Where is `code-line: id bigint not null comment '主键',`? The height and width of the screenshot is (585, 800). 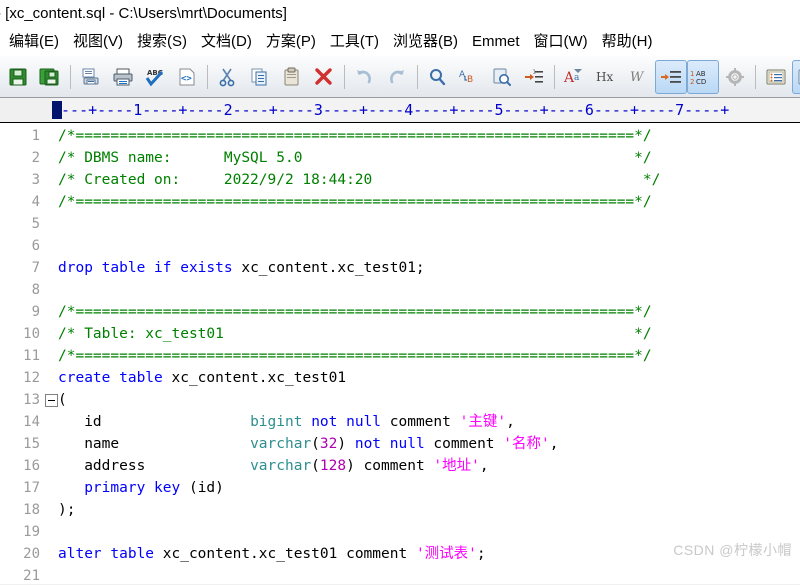 code-line: id bigint not null comment '主键', is located at coordinates (429, 422).